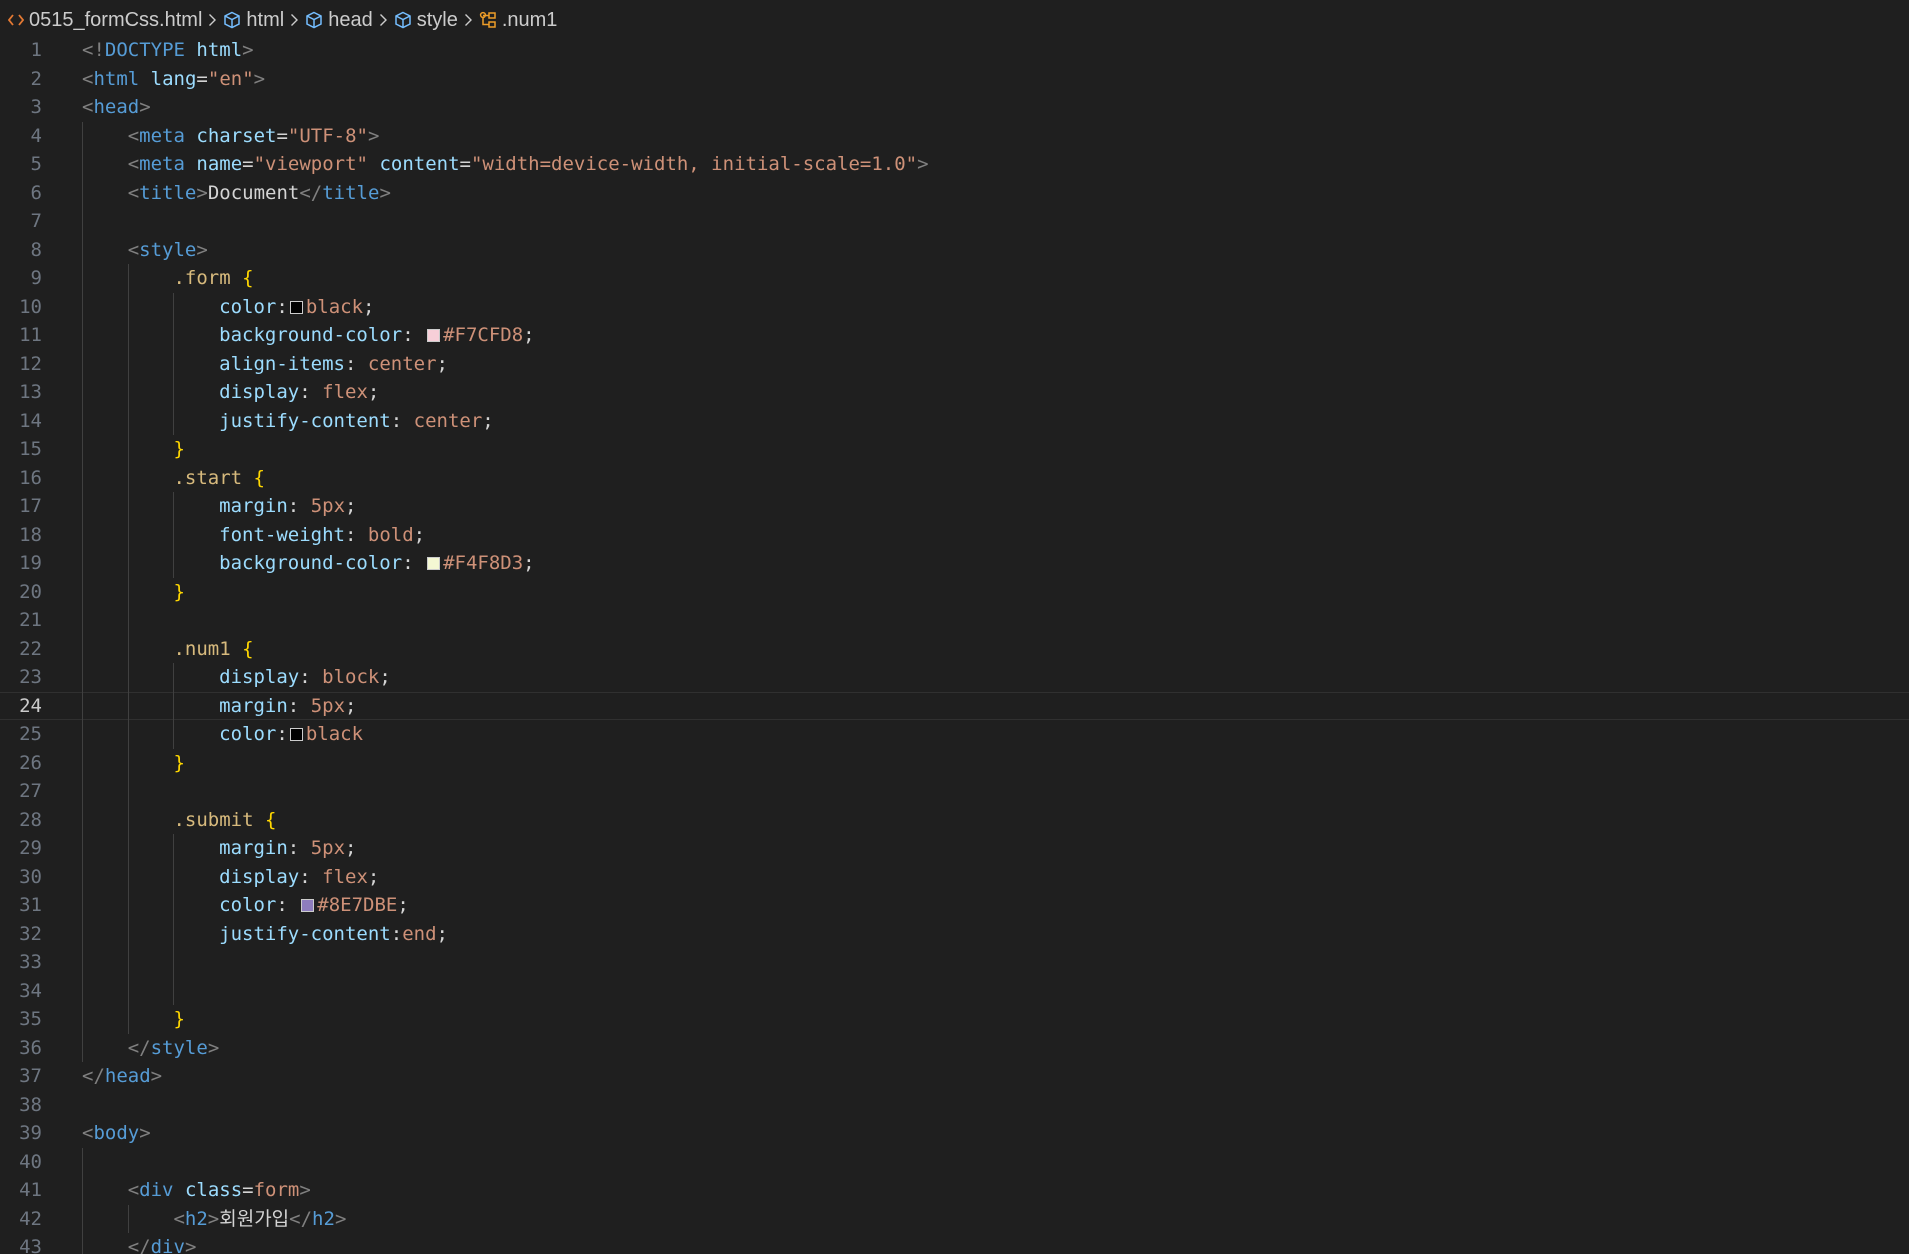 The height and width of the screenshot is (1254, 1909). Describe the element at coordinates (253, 20) in the screenshot. I see `breadcrumb-item-html: html` at that location.